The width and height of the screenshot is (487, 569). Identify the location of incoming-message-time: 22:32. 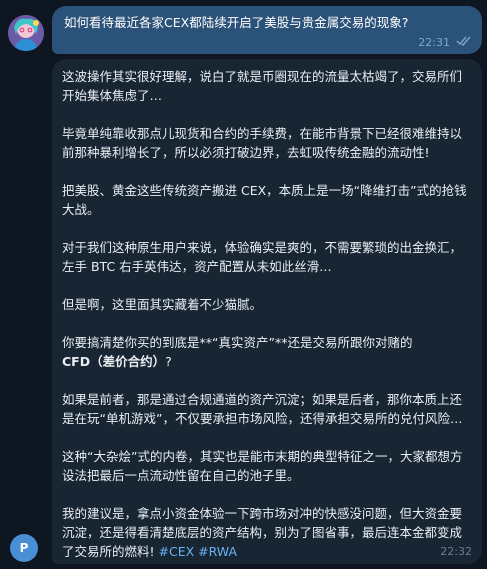
(456, 551).